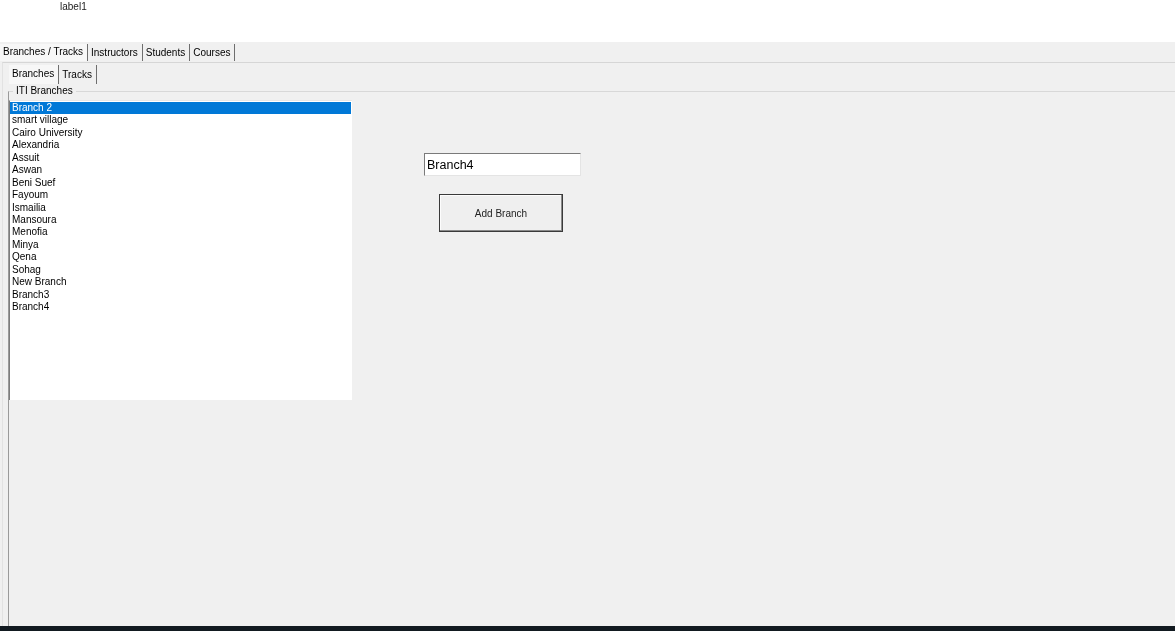  I want to click on list-item: New Branch, so click(180, 282).